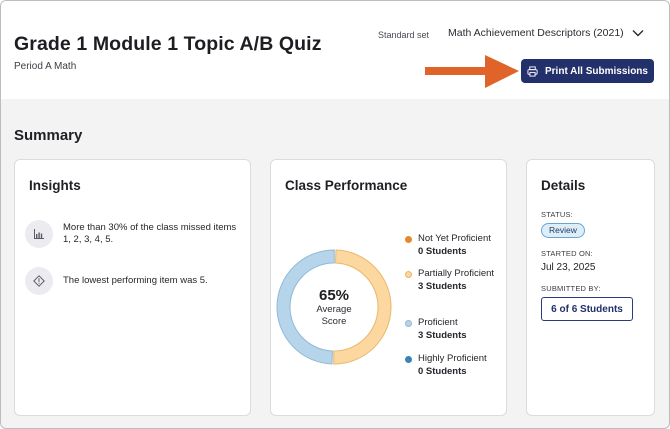 This screenshot has width=670, height=429. I want to click on legend-item: Not Yet Proficient 0 Students, so click(448, 245).